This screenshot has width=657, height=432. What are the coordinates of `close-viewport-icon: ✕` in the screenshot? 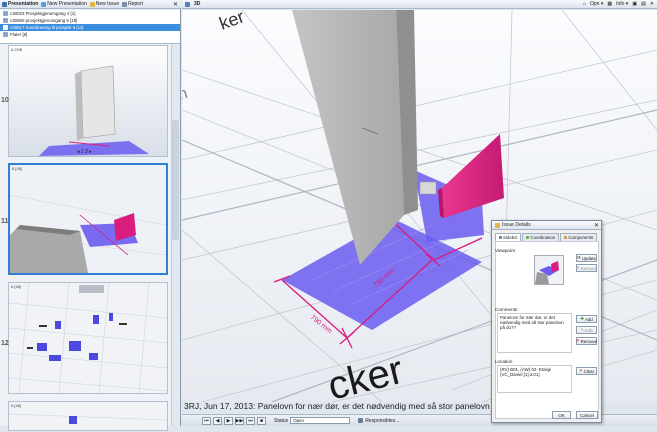 It's located at (652, 4).